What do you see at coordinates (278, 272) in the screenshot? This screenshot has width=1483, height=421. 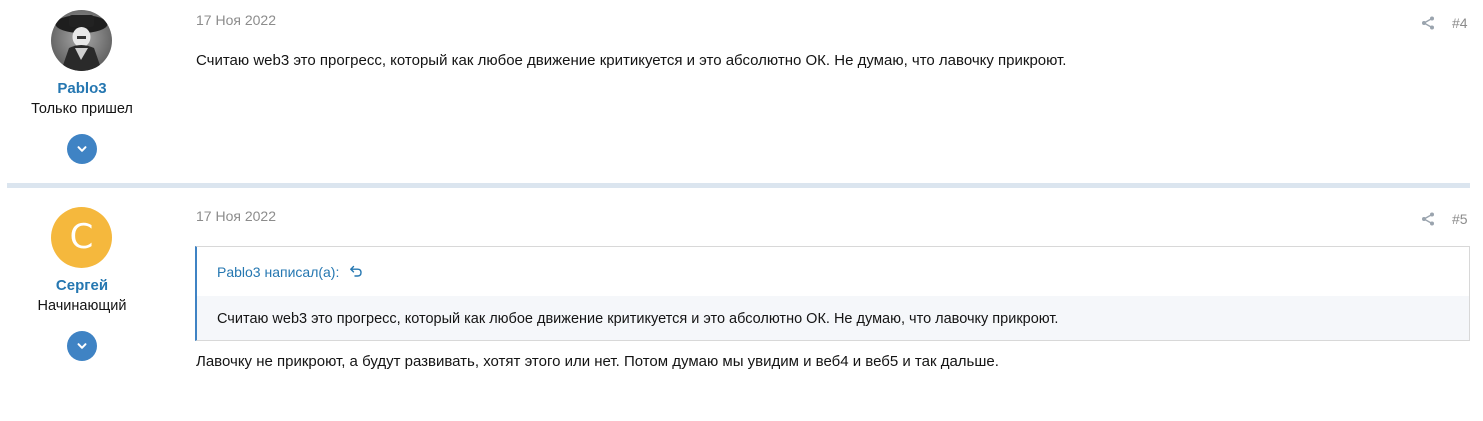 I see `quote-author-link: Pablo3 написал(а):` at bounding box center [278, 272].